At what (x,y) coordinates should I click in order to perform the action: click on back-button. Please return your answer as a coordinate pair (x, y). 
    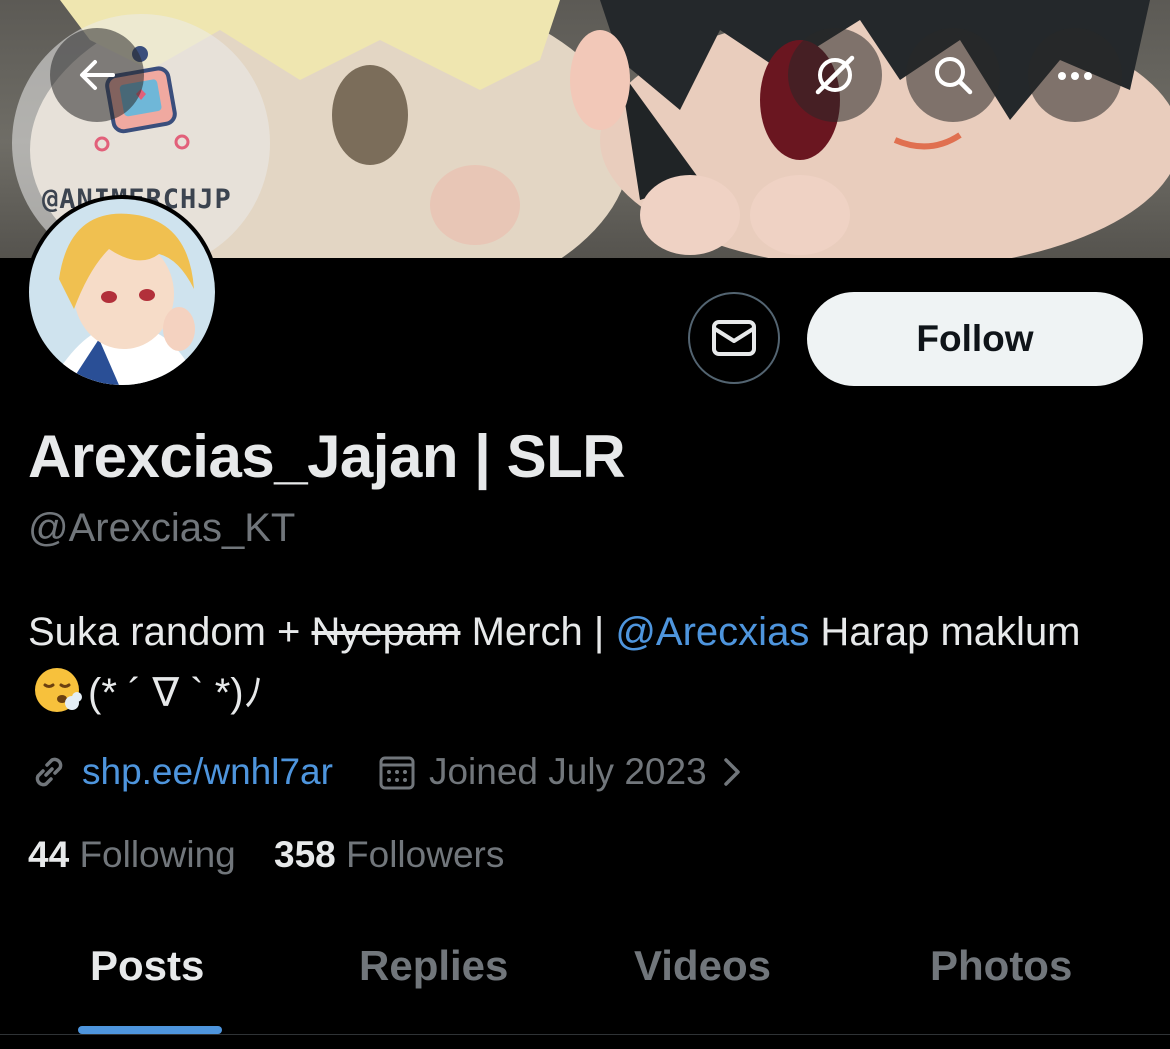
    Looking at the image, I should click on (97, 75).